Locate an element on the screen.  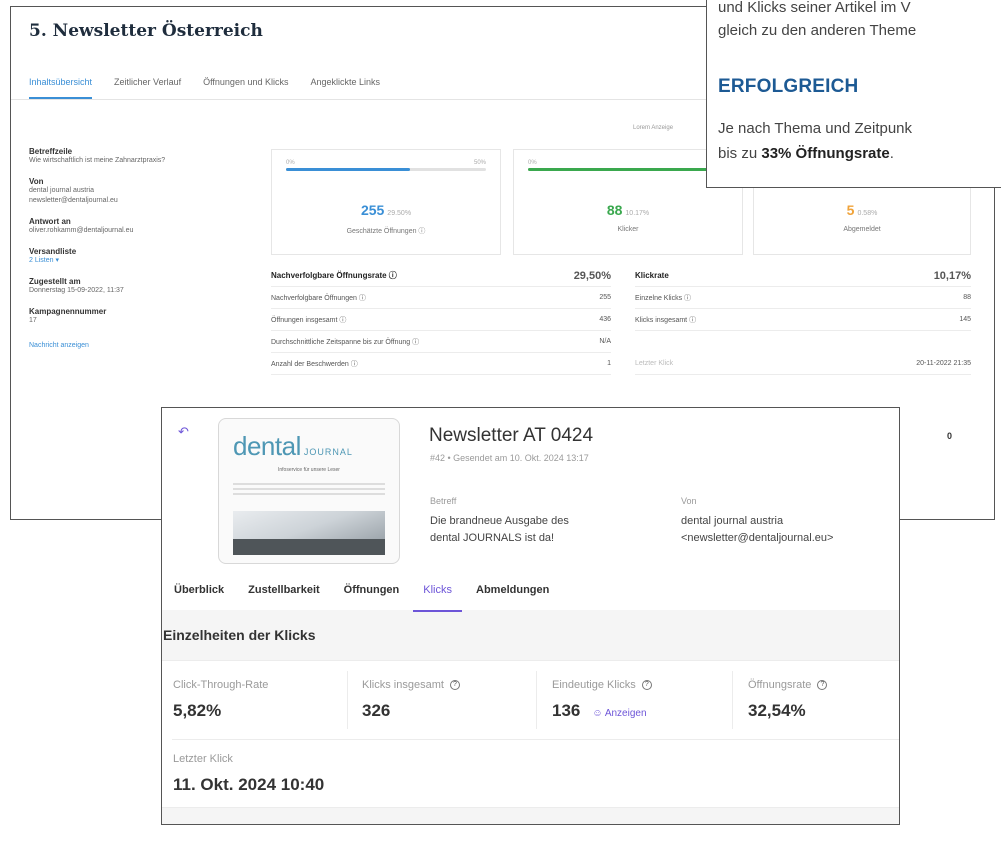
logo-suffix: JOURNAL is located at coordinates (328, 452).